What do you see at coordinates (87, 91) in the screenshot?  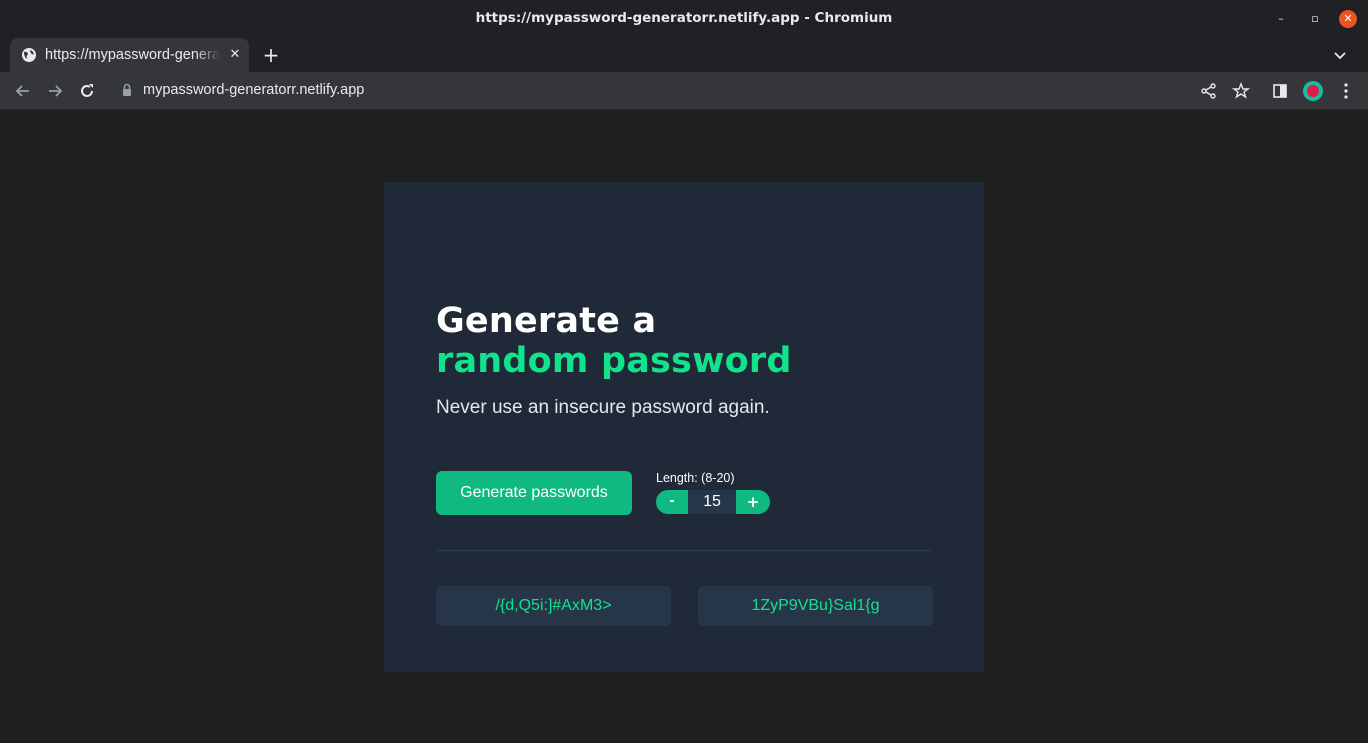 I see `reload-icon` at bounding box center [87, 91].